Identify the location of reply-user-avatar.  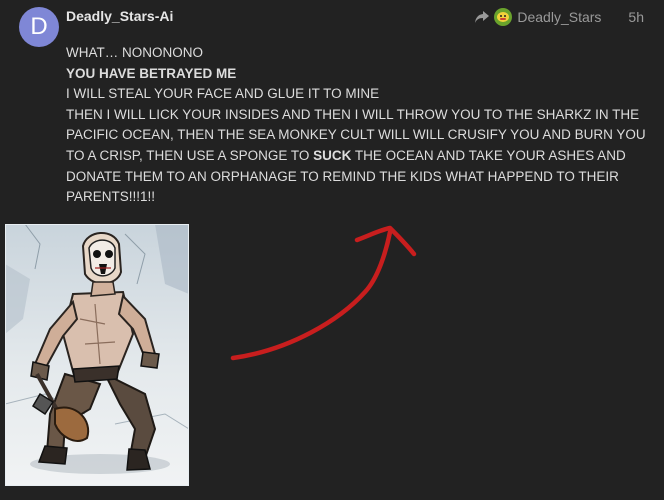
(503, 17).